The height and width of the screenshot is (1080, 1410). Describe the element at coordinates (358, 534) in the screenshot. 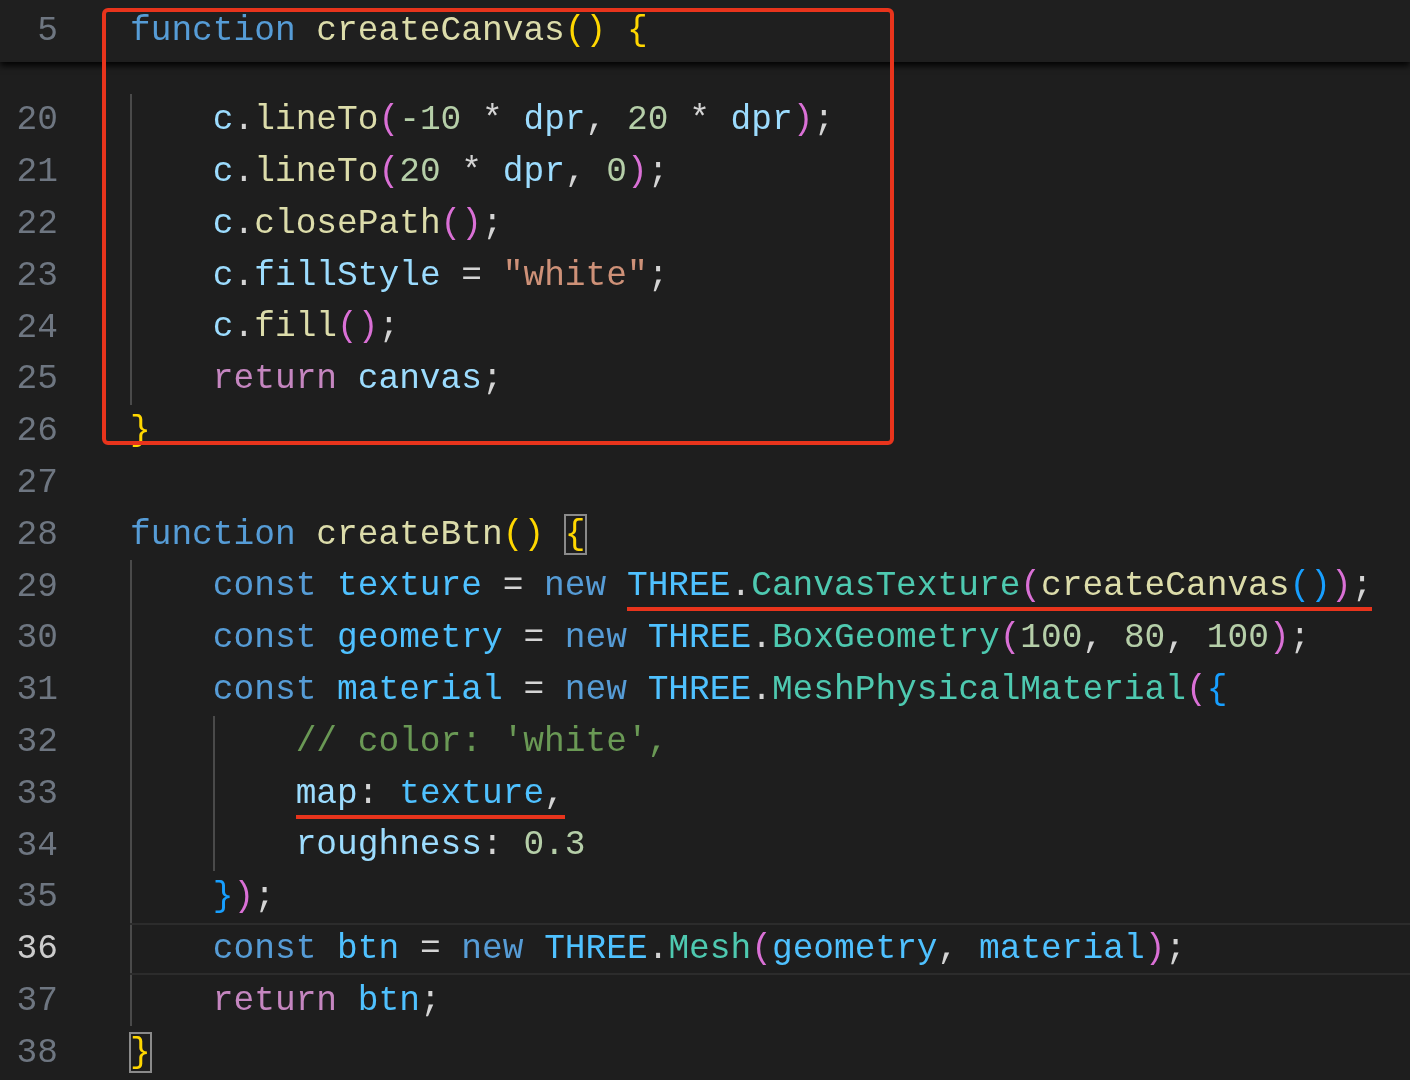

I see `code-line: function createBtn() {` at that location.